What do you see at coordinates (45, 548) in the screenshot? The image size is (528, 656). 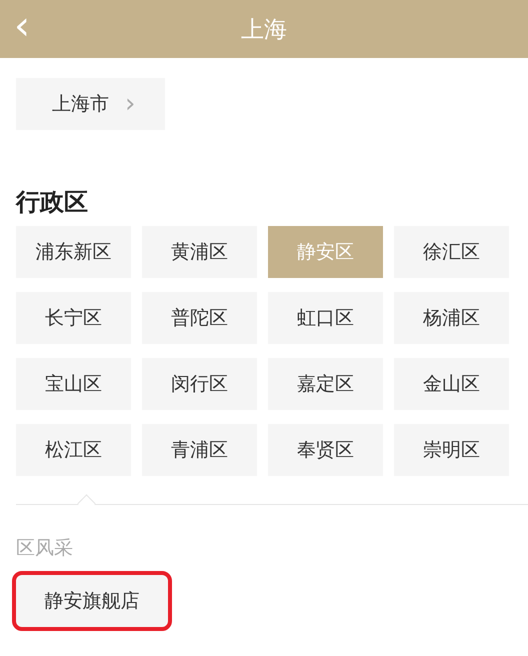 I see `section-title: 区风采` at bounding box center [45, 548].